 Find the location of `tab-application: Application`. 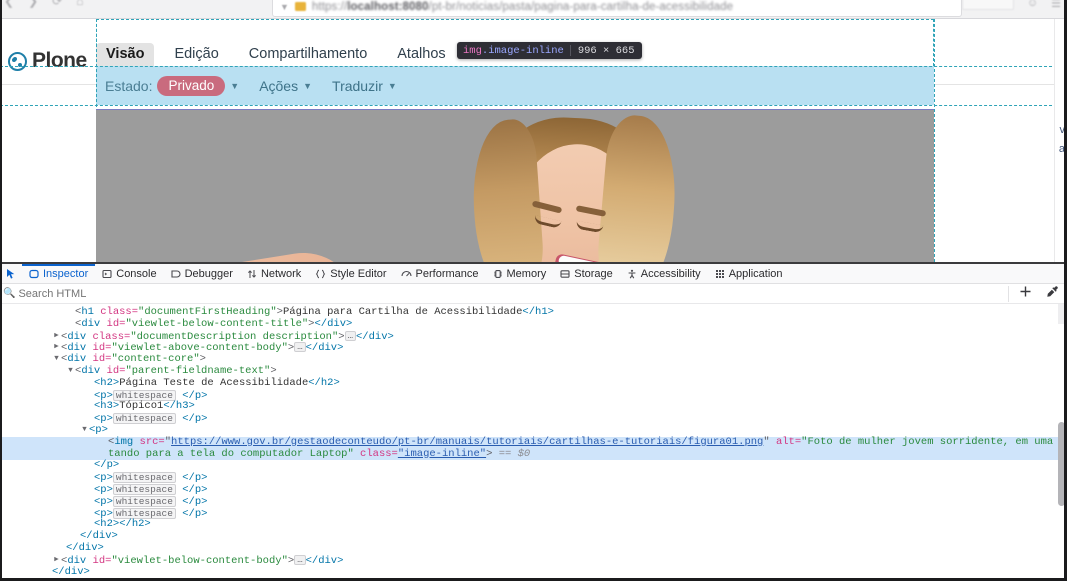

tab-application: Application is located at coordinates (749, 273).